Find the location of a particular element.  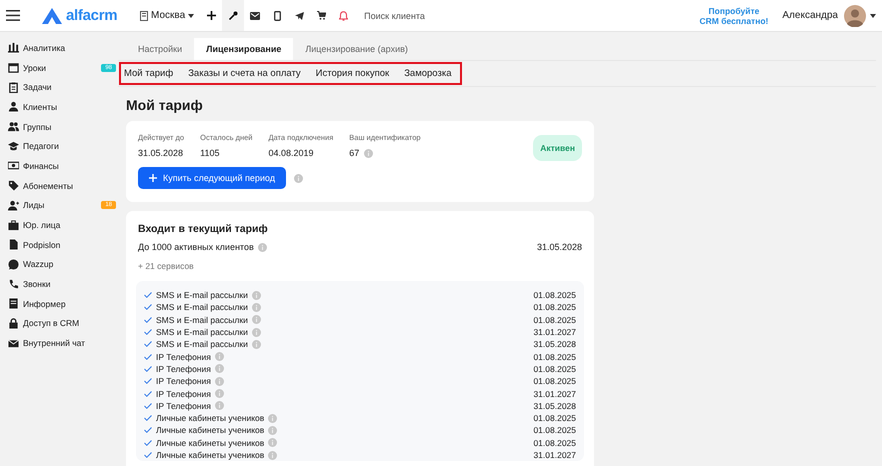

smartphone-icon is located at coordinates (277, 15).